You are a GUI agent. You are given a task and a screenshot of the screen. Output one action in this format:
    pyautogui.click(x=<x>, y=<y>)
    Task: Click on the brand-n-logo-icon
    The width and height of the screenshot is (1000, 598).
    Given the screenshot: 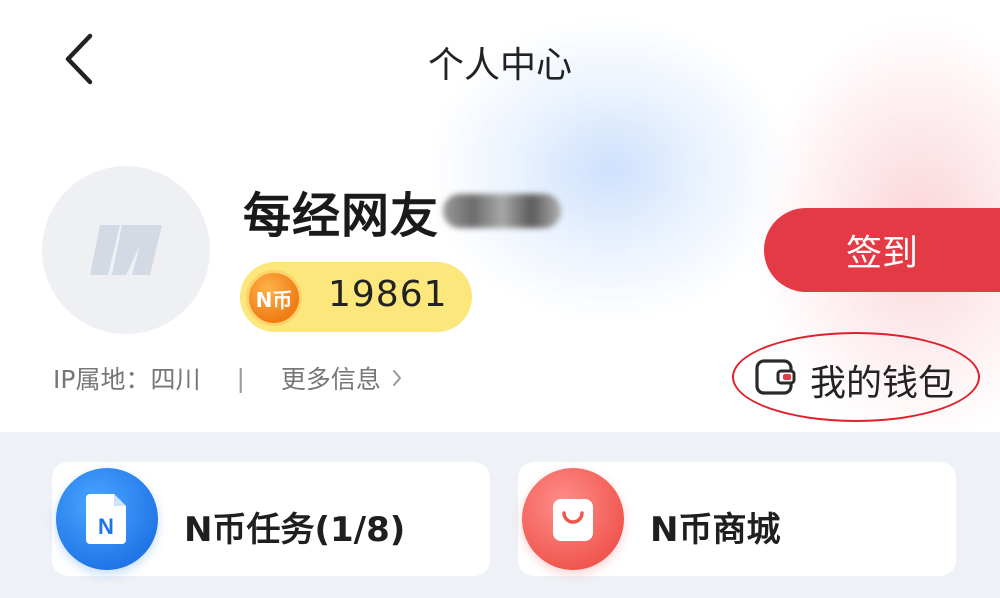 What is the action you would take?
    pyautogui.click(x=126, y=250)
    